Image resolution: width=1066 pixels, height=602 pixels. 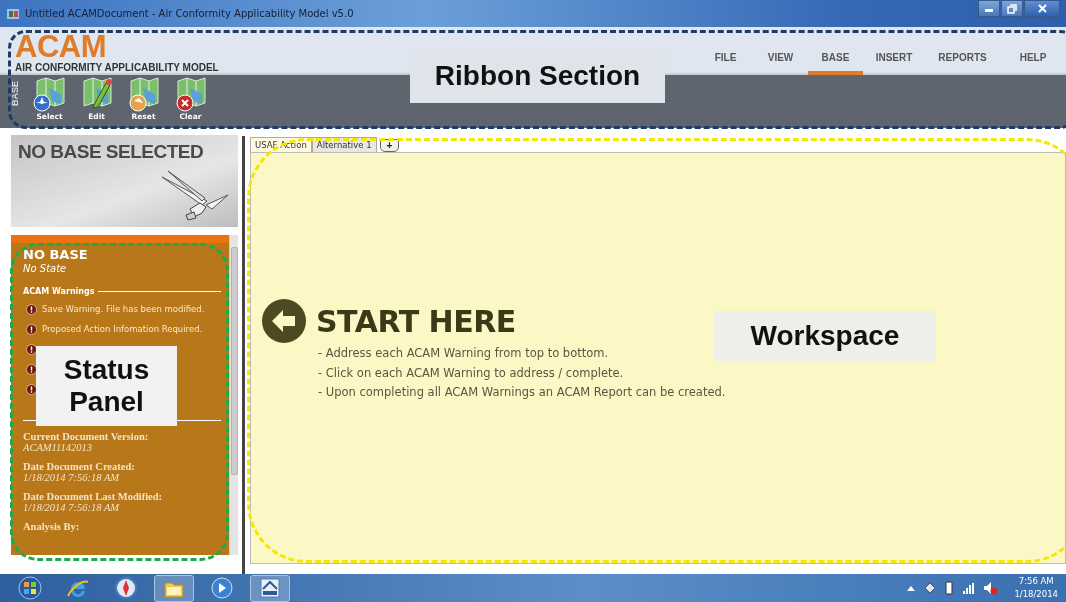 I want to click on restore-button, so click(x=1012, y=8).